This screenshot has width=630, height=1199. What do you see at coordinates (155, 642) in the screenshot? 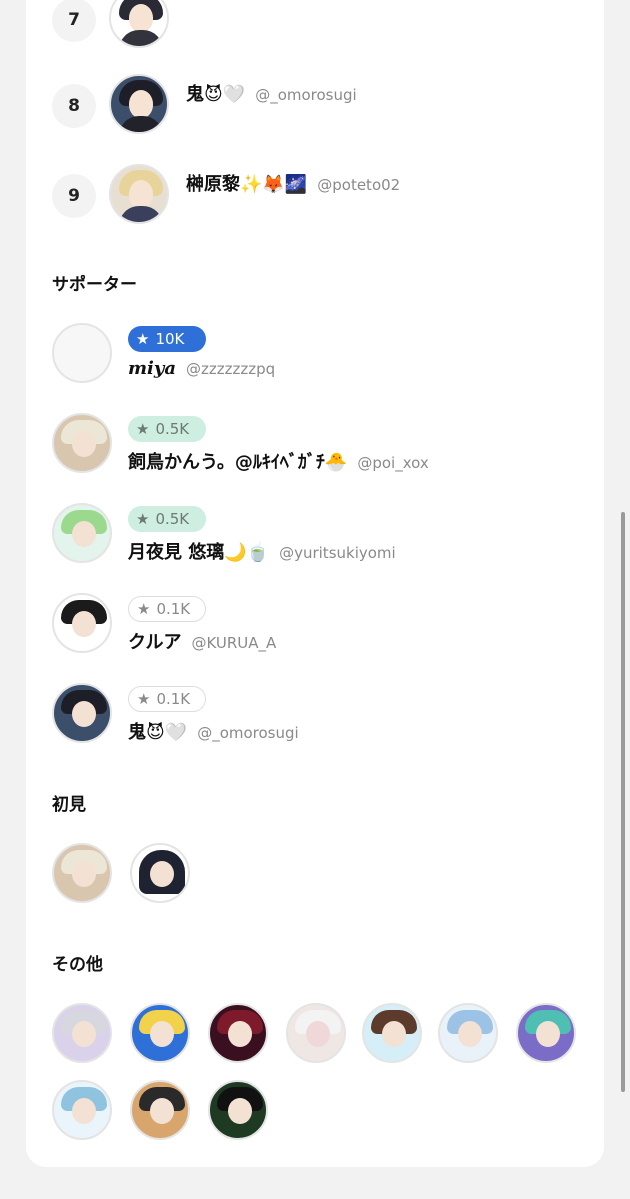
I see `user-name: クルア` at bounding box center [155, 642].